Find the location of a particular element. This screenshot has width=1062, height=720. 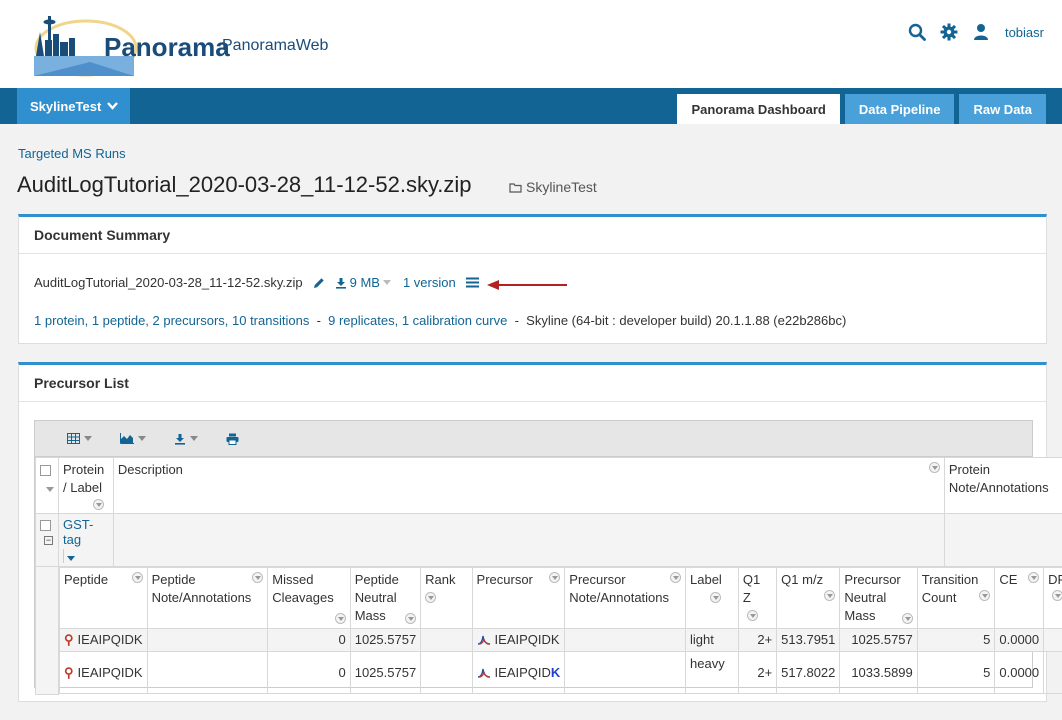

col-label: Label is located at coordinates (712, 598).